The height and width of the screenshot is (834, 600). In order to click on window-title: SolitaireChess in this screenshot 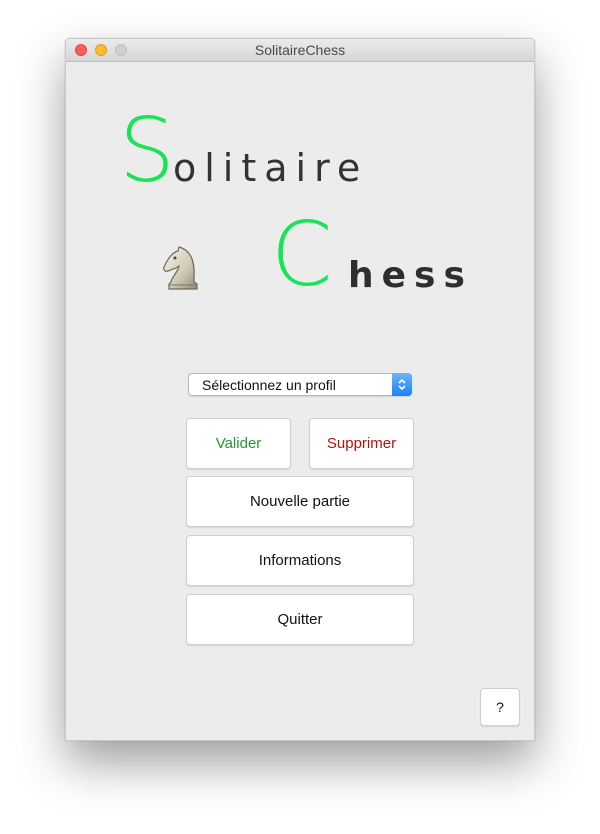, I will do `click(300, 50)`.